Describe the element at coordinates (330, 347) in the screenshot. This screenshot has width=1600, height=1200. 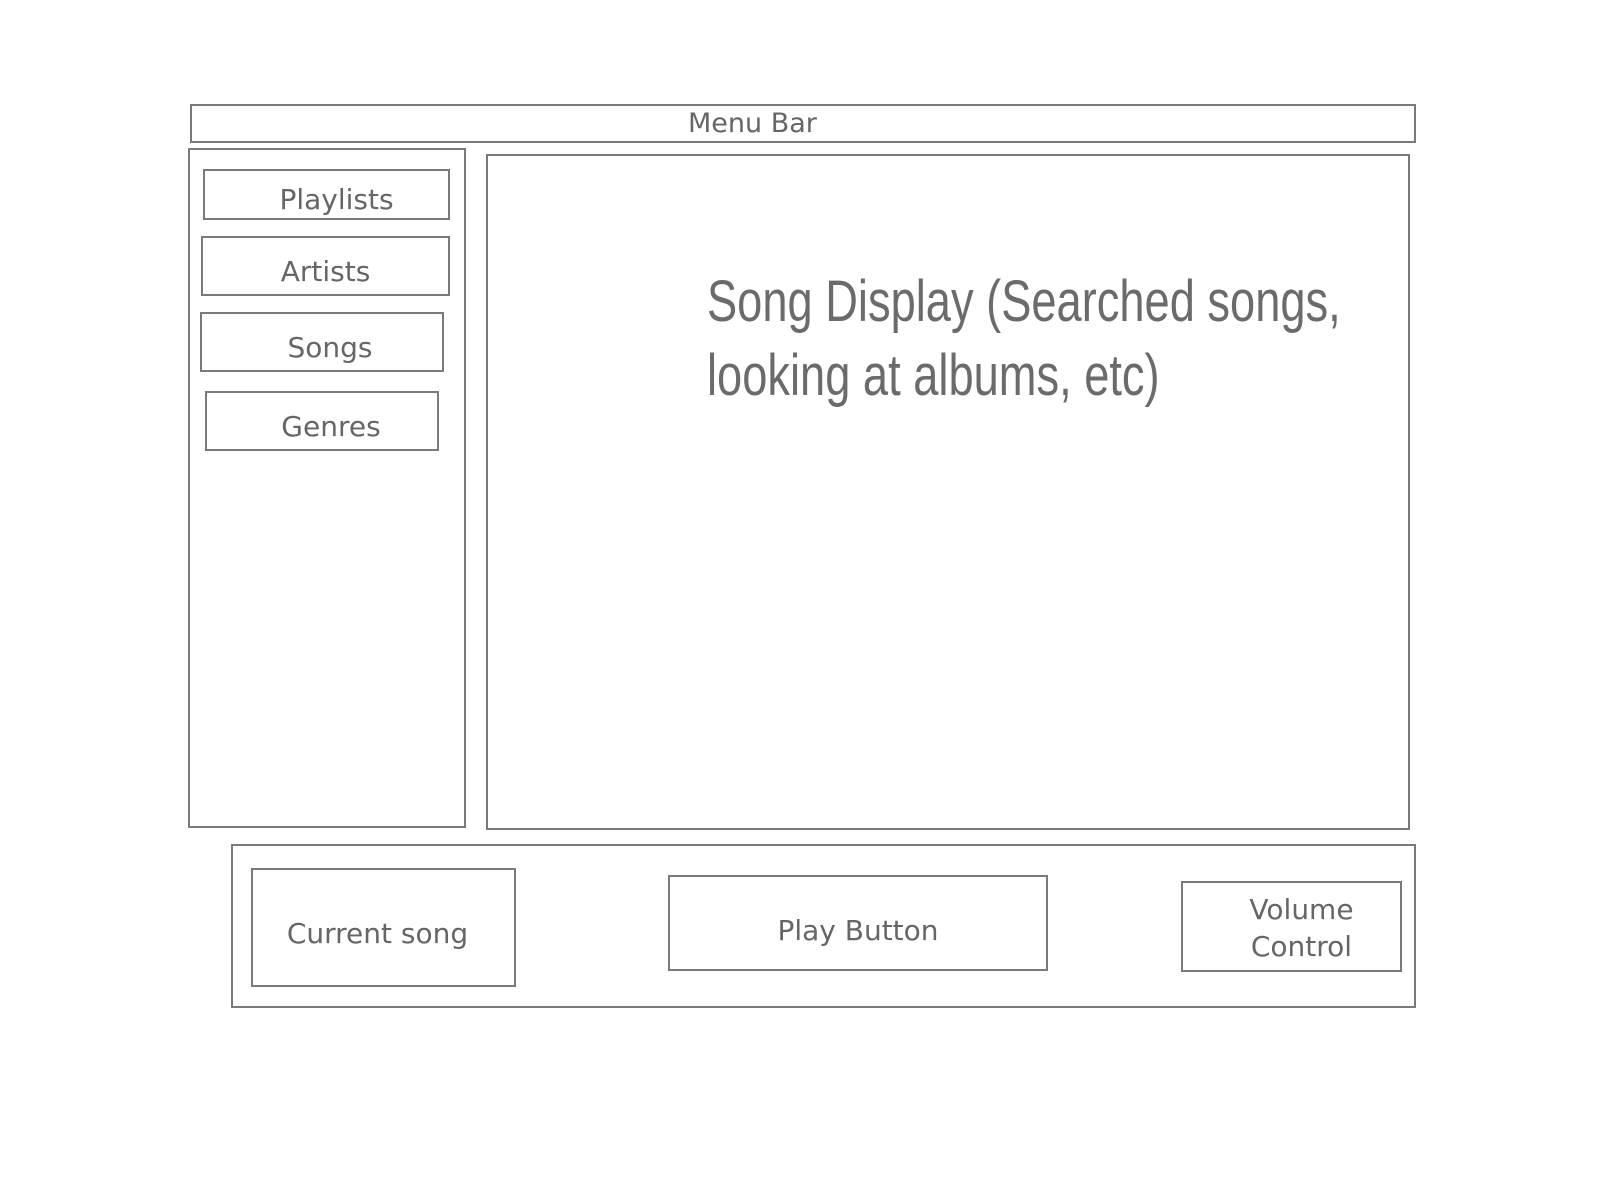
I see `sidebar-item-label: Songs` at that location.